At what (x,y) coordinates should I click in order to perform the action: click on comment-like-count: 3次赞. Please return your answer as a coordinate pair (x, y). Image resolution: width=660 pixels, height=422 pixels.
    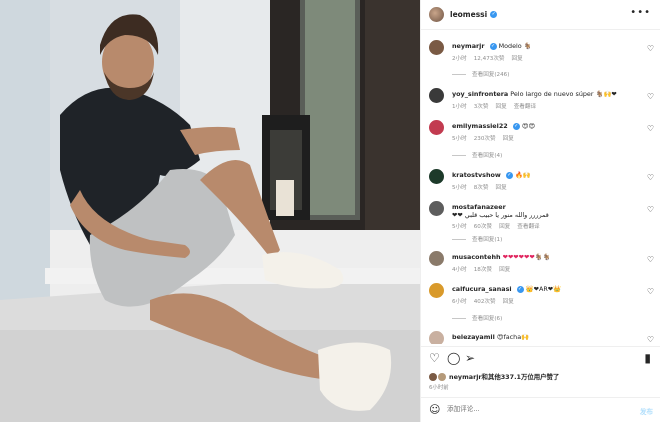
    Looking at the image, I should click on (481, 107).